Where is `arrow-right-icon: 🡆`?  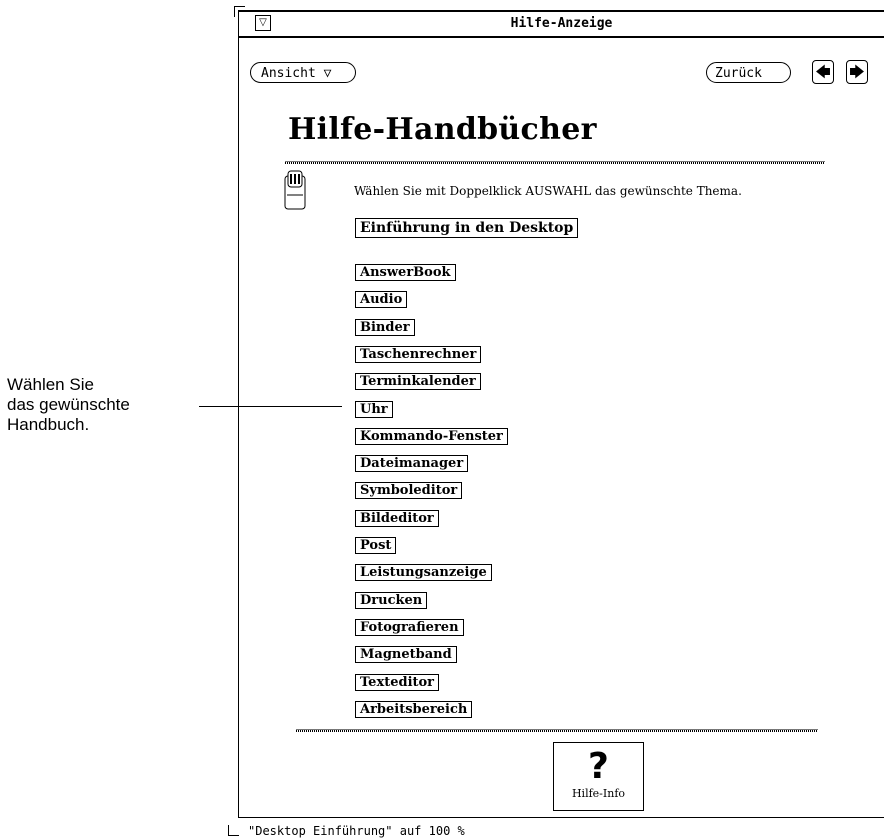
arrow-right-icon: 🡆 is located at coordinates (857, 72).